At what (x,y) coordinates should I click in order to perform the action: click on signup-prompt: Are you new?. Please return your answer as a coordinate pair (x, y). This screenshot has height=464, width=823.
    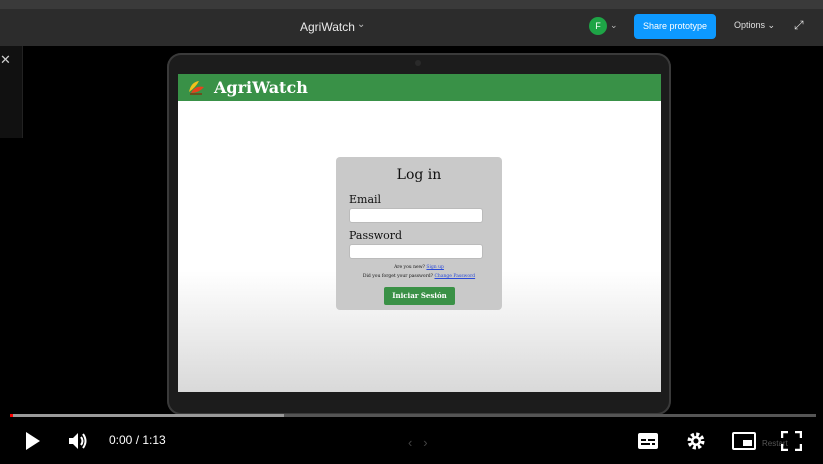
    Looking at the image, I should click on (409, 267).